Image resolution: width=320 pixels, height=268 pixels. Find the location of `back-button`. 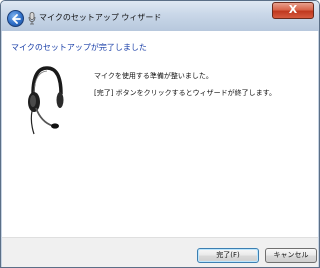

back-button is located at coordinates (15, 18).